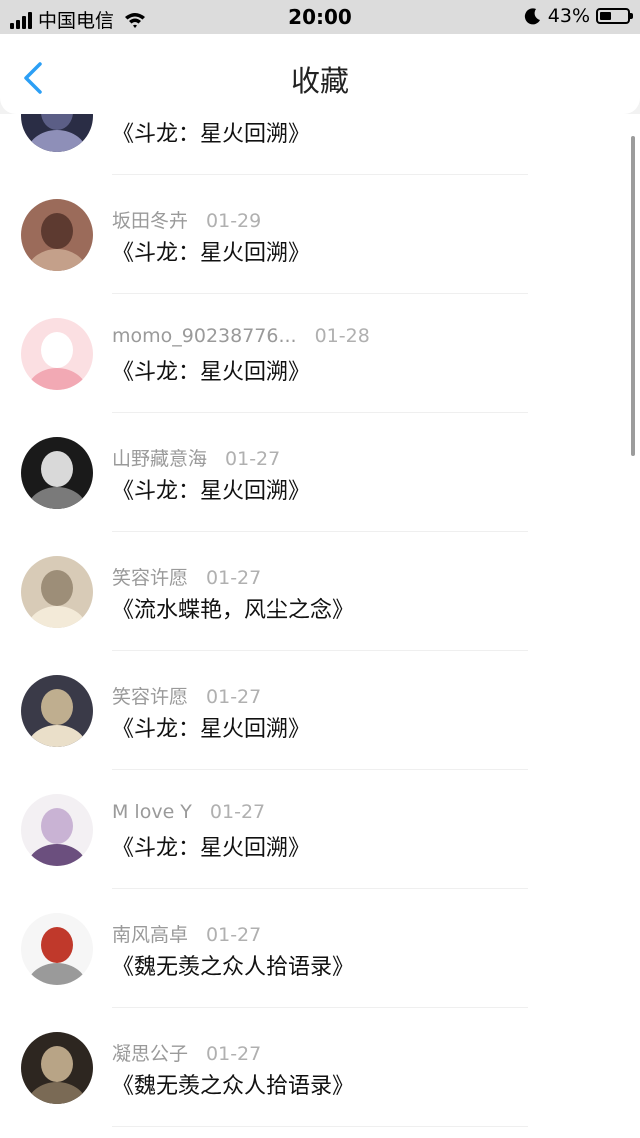 This screenshot has height=1138, width=640. Describe the element at coordinates (320, 829) in the screenshot. I see `list-item: M love Y 01-27 《斗龙：星火回溯》` at that location.